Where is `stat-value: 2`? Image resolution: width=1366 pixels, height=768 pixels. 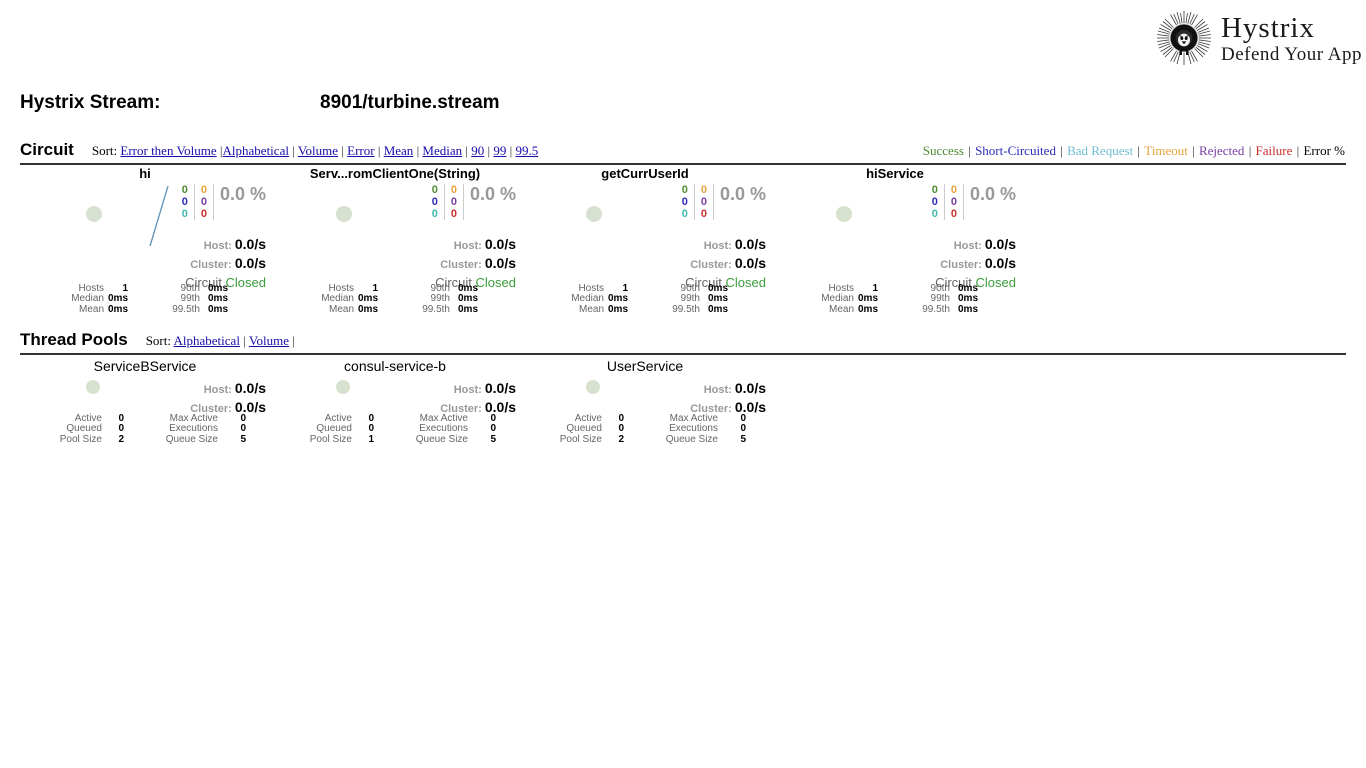
stat-value: 2 is located at coordinates (121, 439).